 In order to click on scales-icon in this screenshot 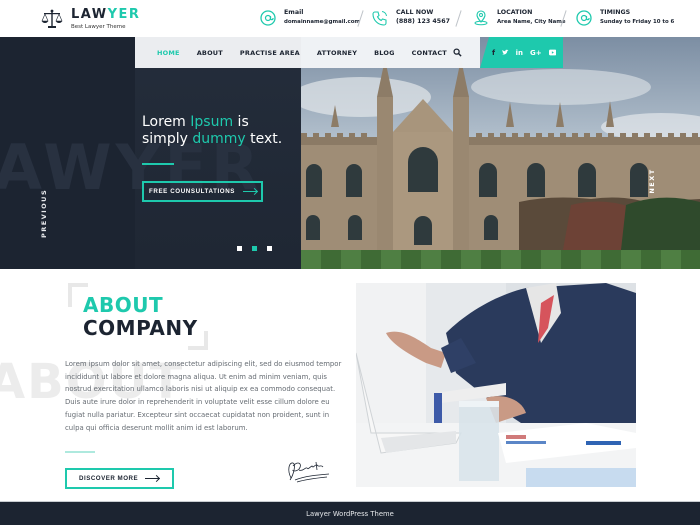, I will do `click(52, 18)`.